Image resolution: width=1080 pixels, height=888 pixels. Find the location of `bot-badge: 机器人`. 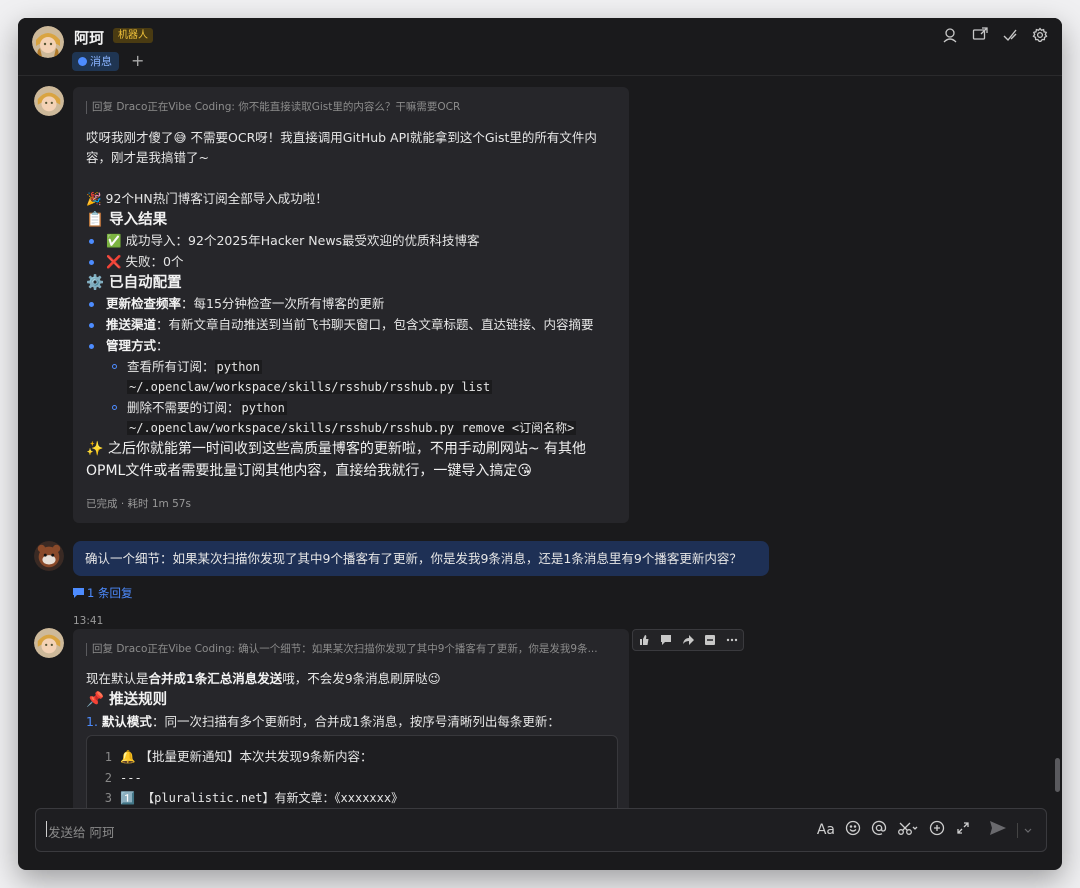

bot-badge: 机器人 is located at coordinates (133, 35).